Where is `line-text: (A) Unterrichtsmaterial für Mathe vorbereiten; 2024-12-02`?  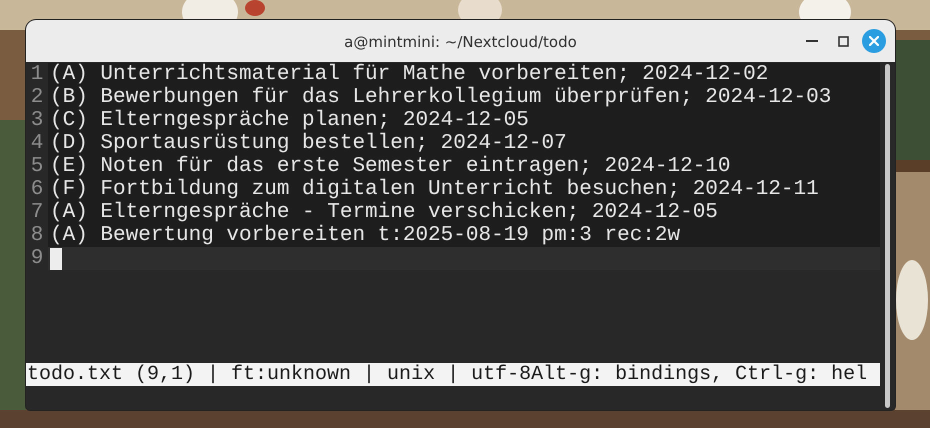 line-text: (A) Unterrichtsmaterial für Mathe vorbereiten; 2024-12-02 is located at coordinates (409, 74).